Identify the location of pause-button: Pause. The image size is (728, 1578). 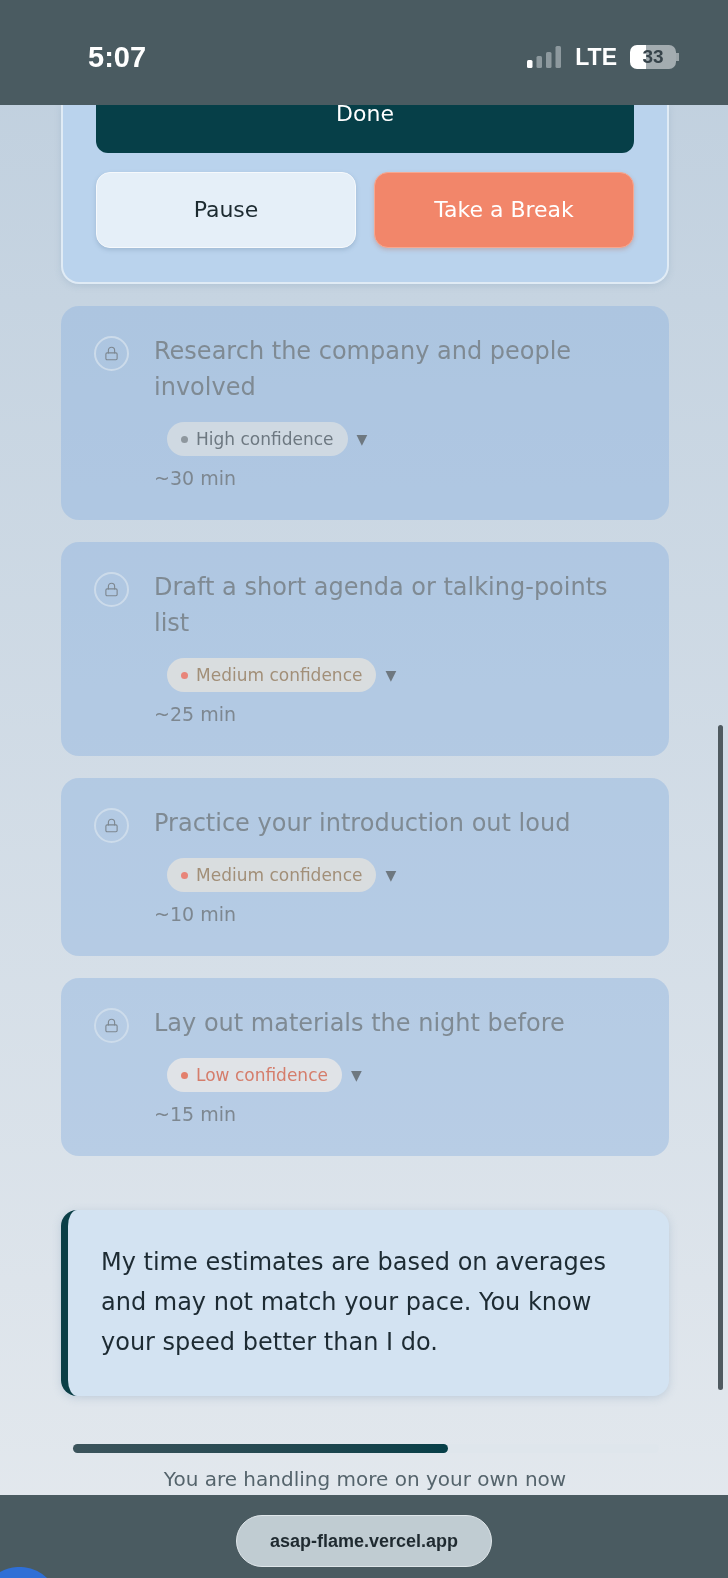
(226, 210).